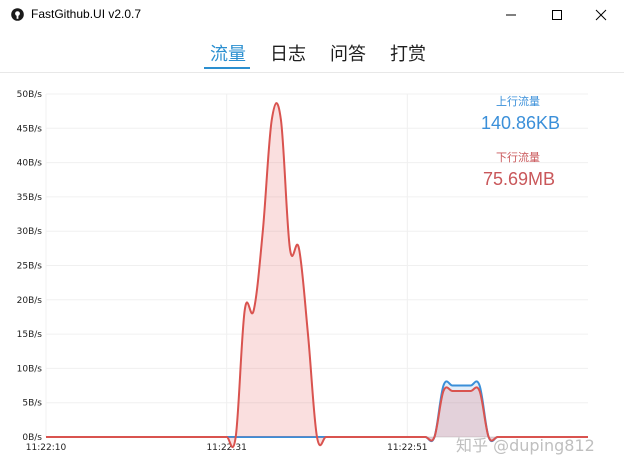  Describe the element at coordinates (30, 232) in the screenshot. I see `y-tick-label: 30B/s` at that location.